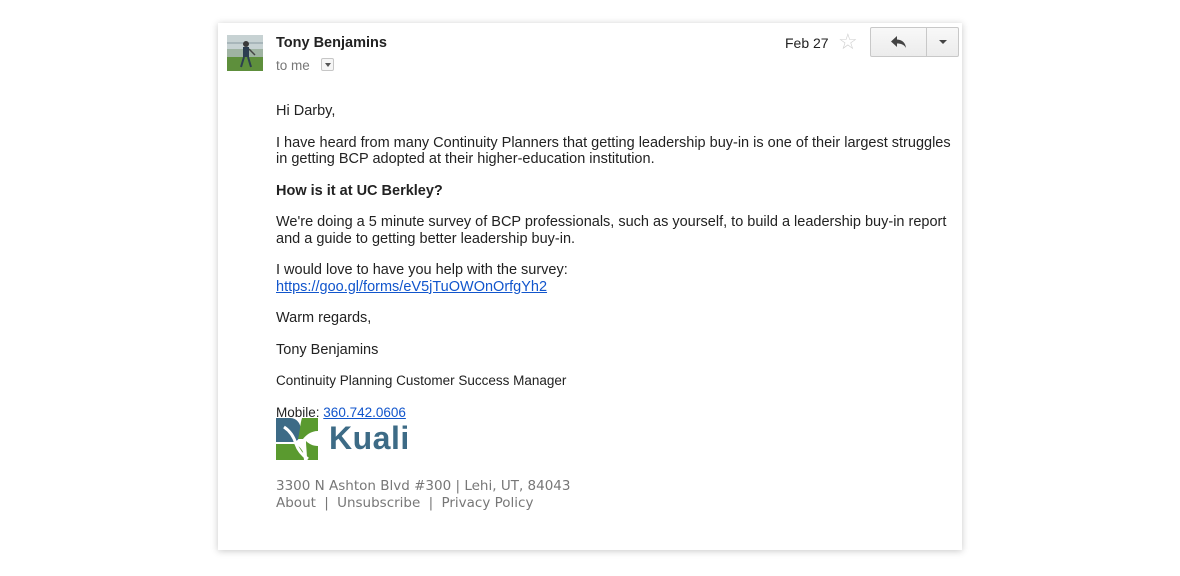  Describe the element at coordinates (369, 438) in the screenshot. I see `kuali-logo-text: Kuali` at that location.